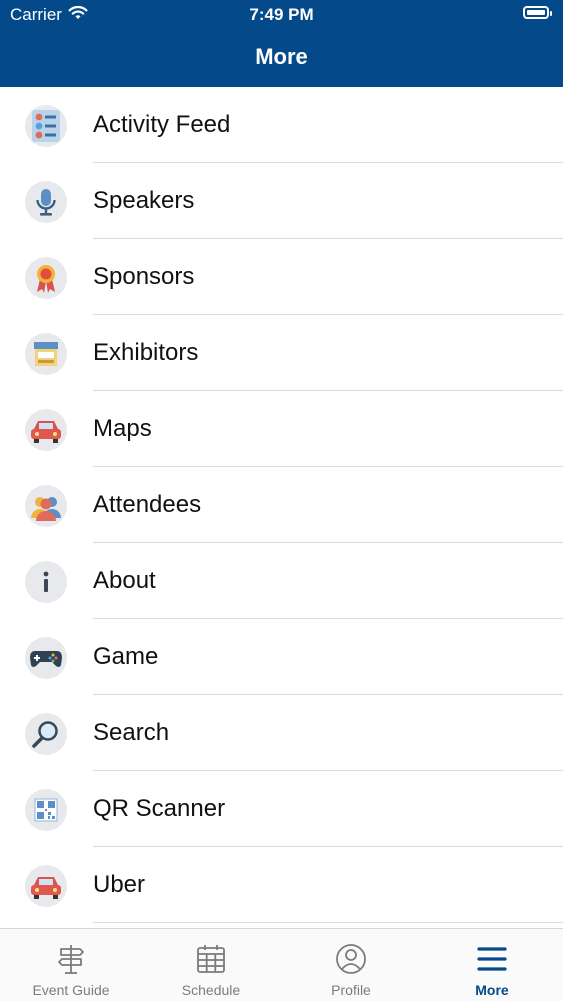  What do you see at coordinates (46, 126) in the screenshot?
I see `activity-feed-icon` at bounding box center [46, 126].